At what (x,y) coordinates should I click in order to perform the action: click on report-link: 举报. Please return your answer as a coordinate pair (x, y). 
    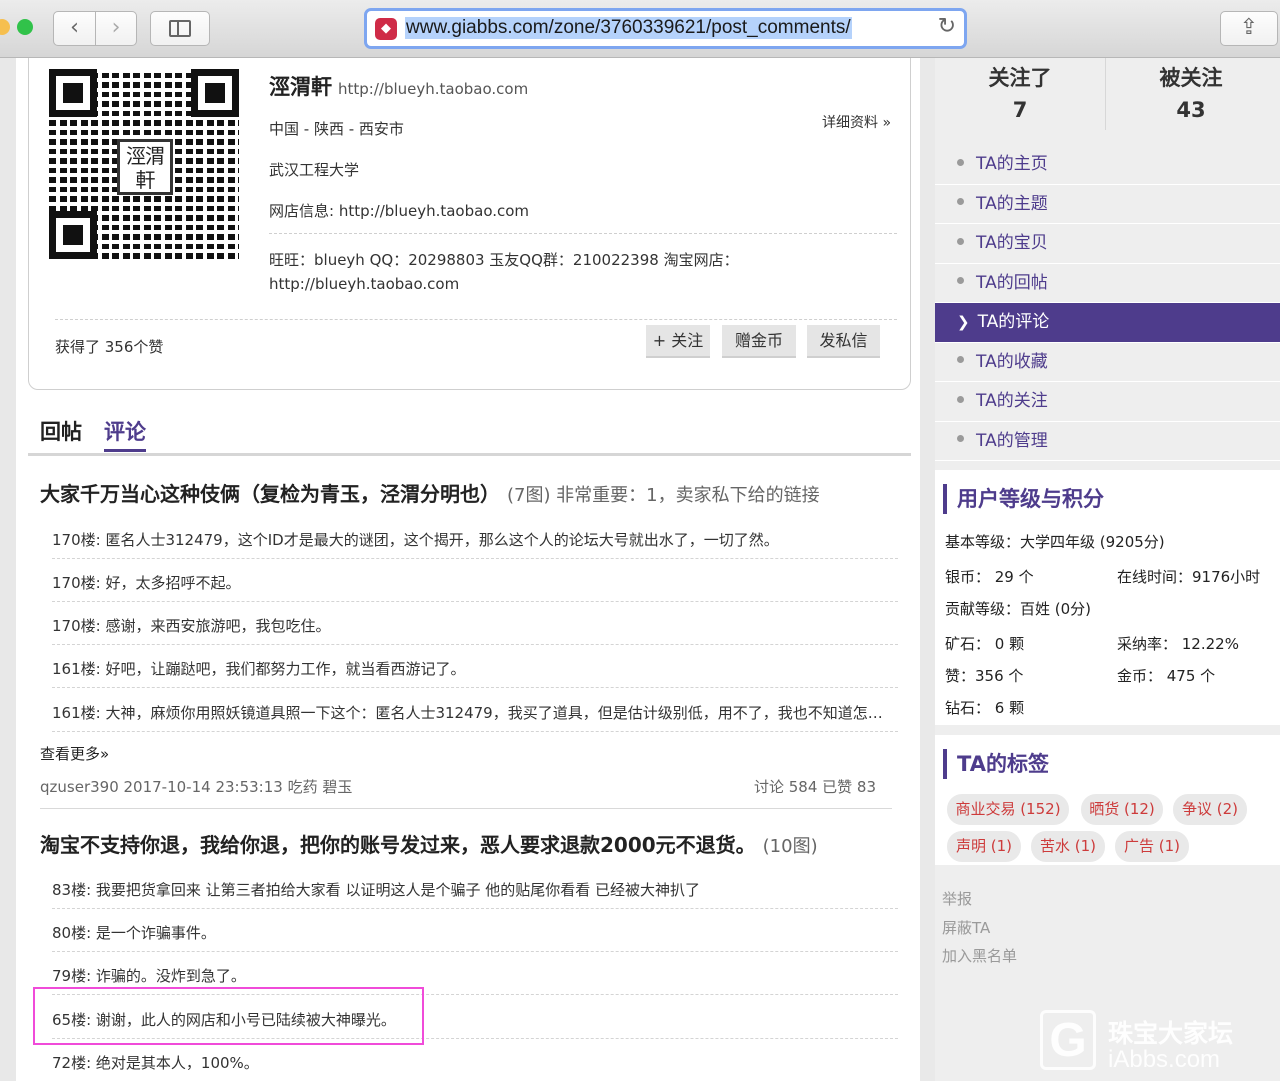
    Looking at the image, I should click on (957, 898).